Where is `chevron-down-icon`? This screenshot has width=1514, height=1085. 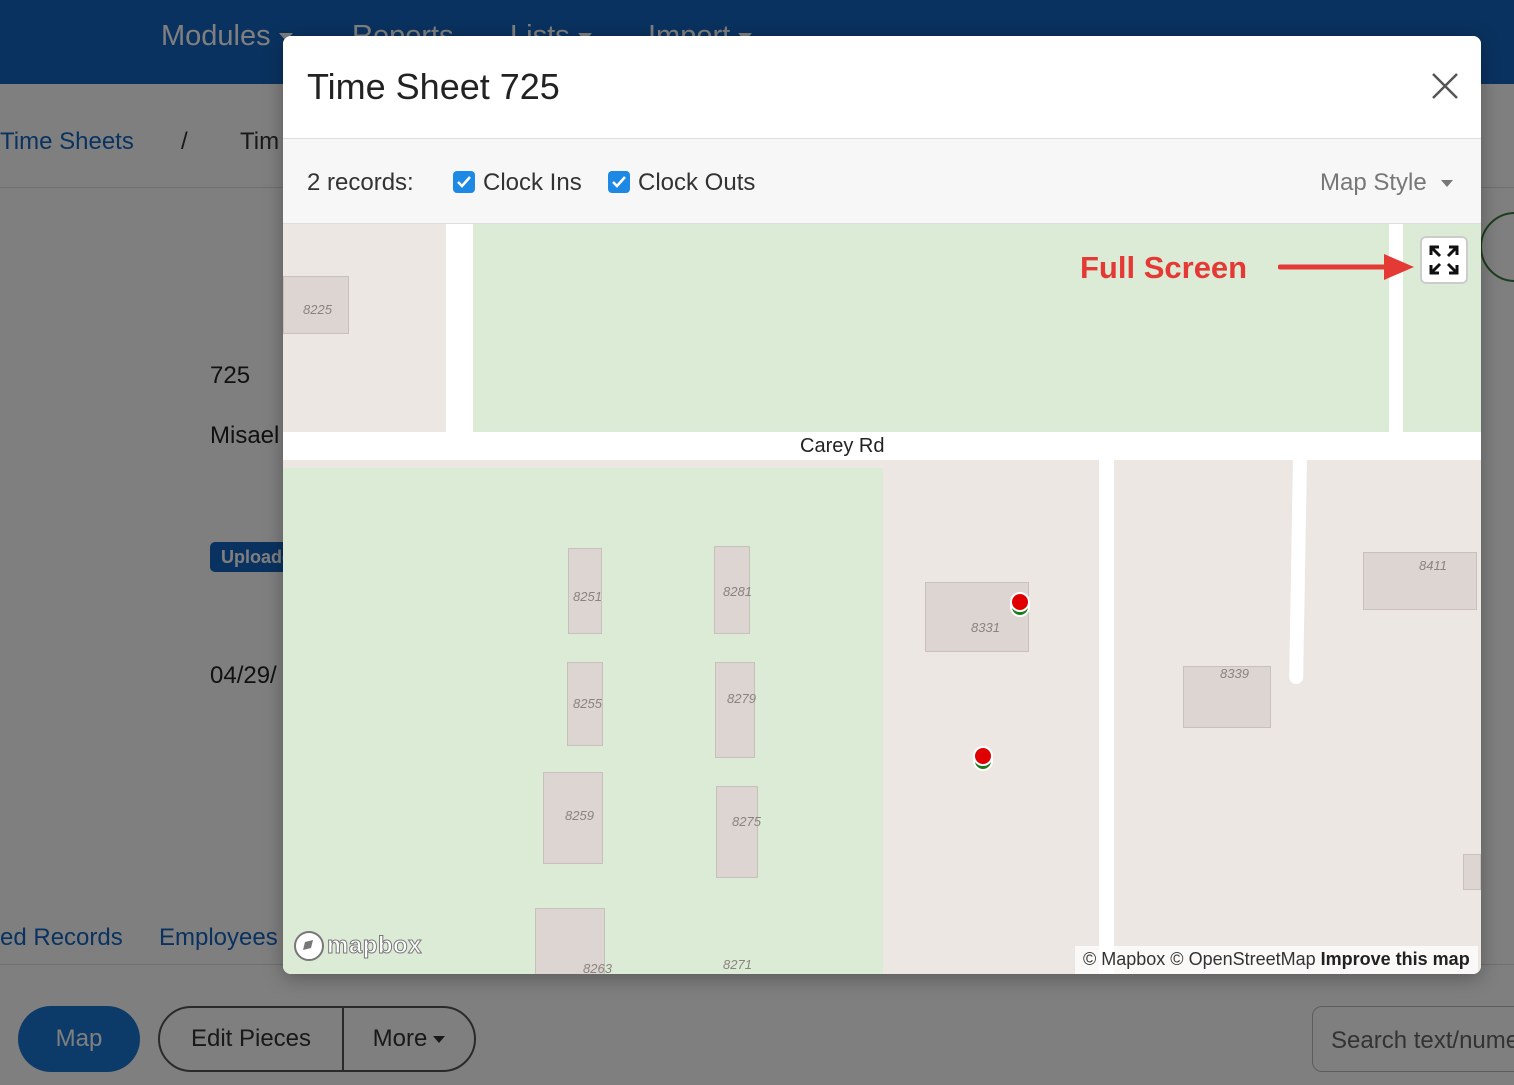
chevron-down-icon is located at coordinates (1446, 184).